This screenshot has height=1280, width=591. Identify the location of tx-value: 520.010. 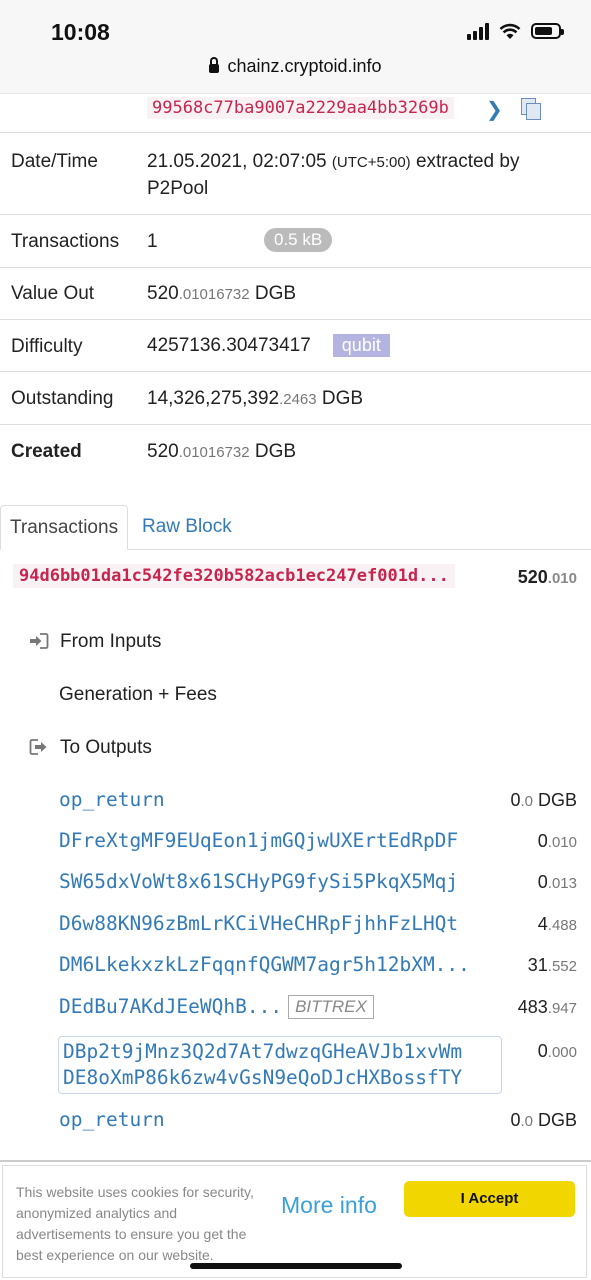
(547, 577).